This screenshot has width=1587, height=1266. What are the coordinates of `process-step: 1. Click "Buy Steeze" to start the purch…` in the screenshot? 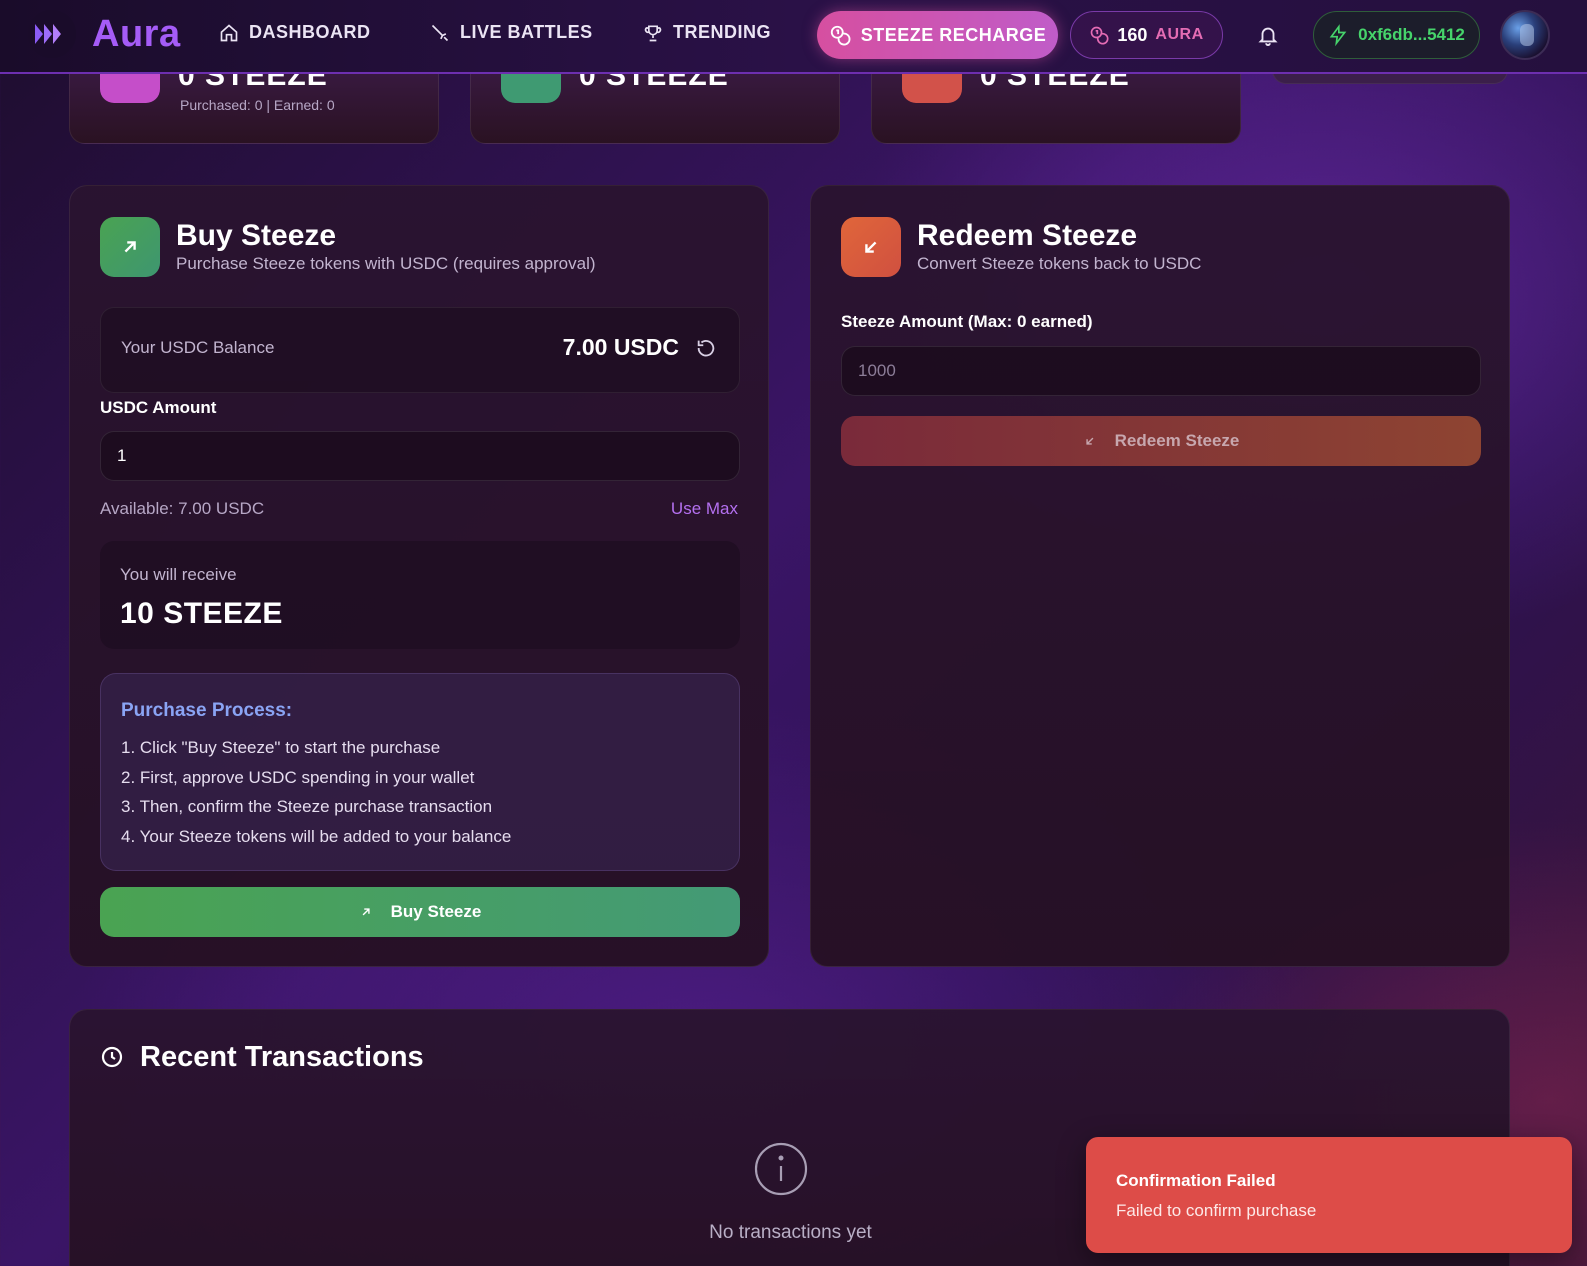 It's located at (281, 747).